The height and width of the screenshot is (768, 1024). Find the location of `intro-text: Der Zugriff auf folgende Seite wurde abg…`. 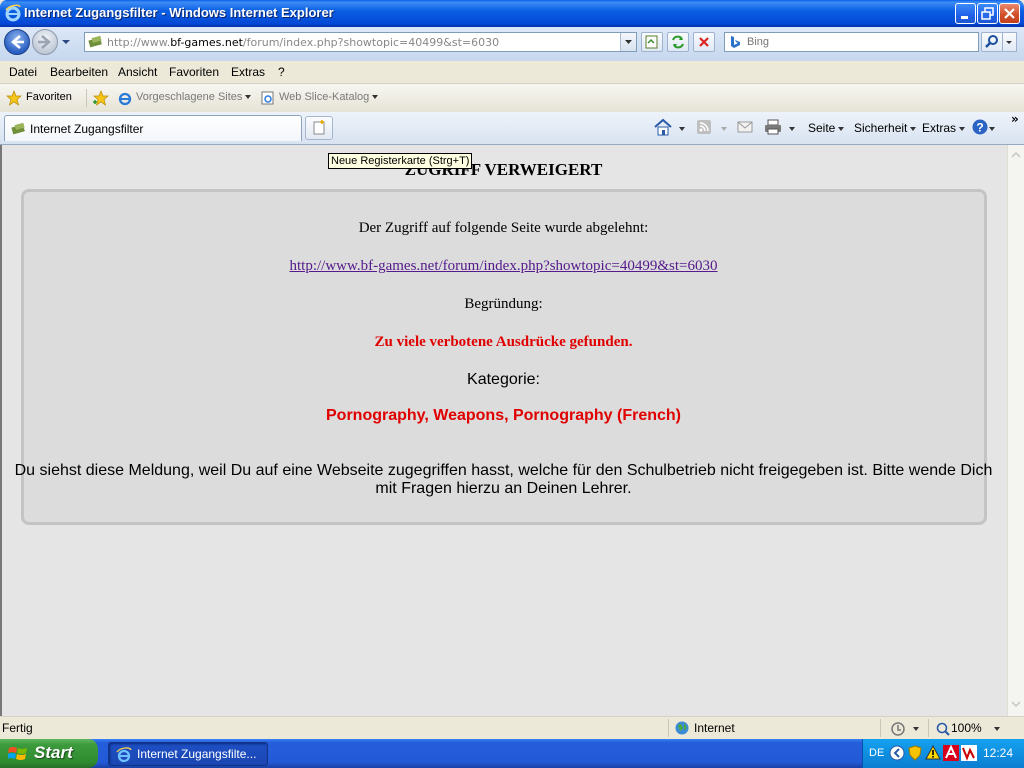

intro-text: Der Zugriff auf folgende Seite wurde abg… is located at coordinates (503, 228).